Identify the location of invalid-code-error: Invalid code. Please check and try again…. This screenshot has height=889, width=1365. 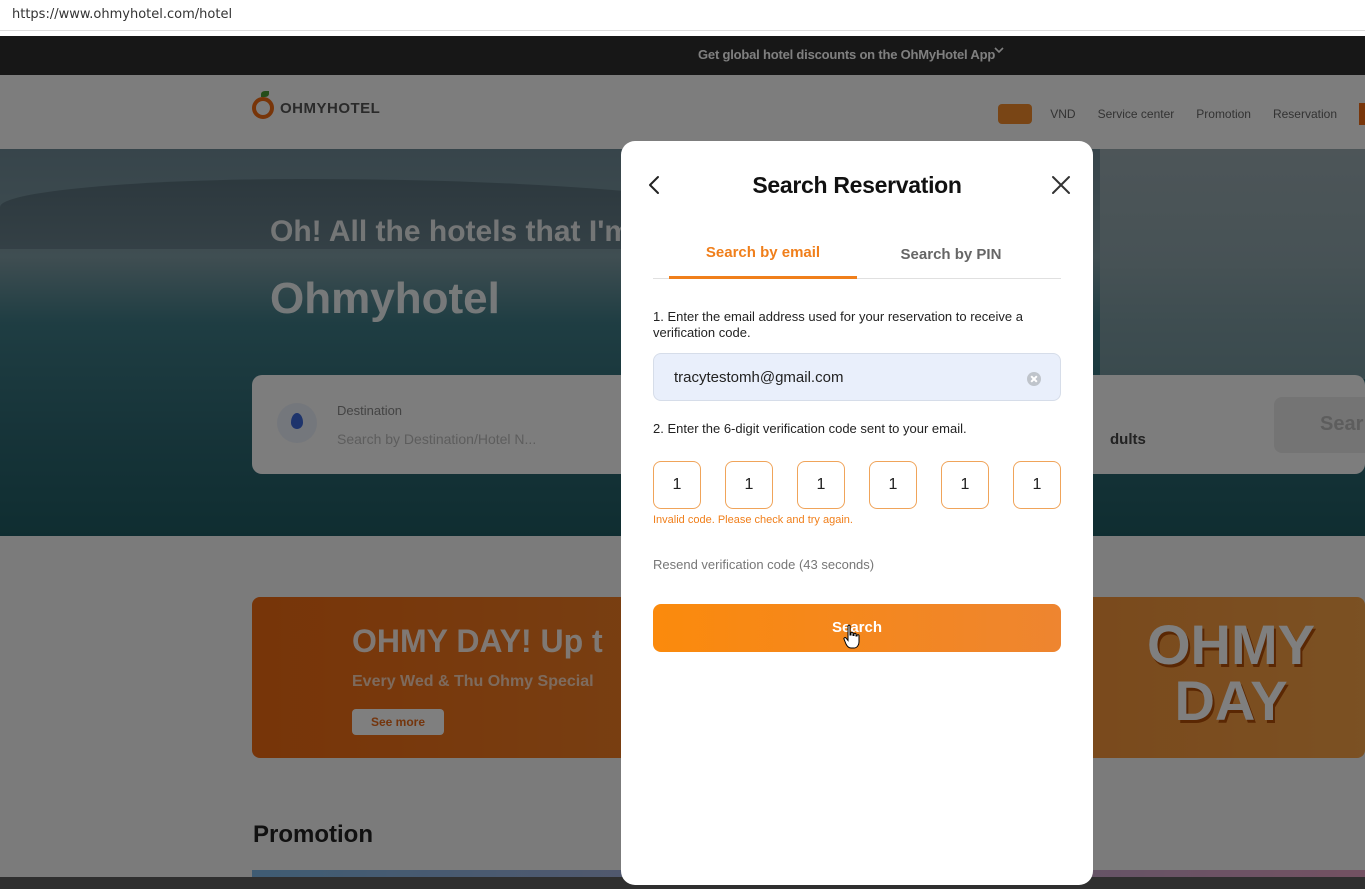
(753, 520).